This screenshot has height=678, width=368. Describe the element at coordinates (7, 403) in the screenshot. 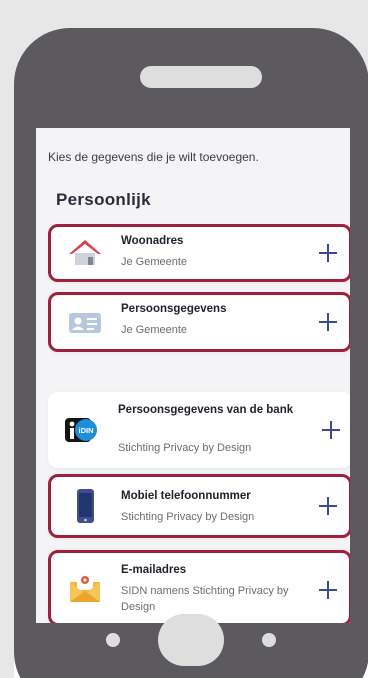

I see `background-band-left` at that location.